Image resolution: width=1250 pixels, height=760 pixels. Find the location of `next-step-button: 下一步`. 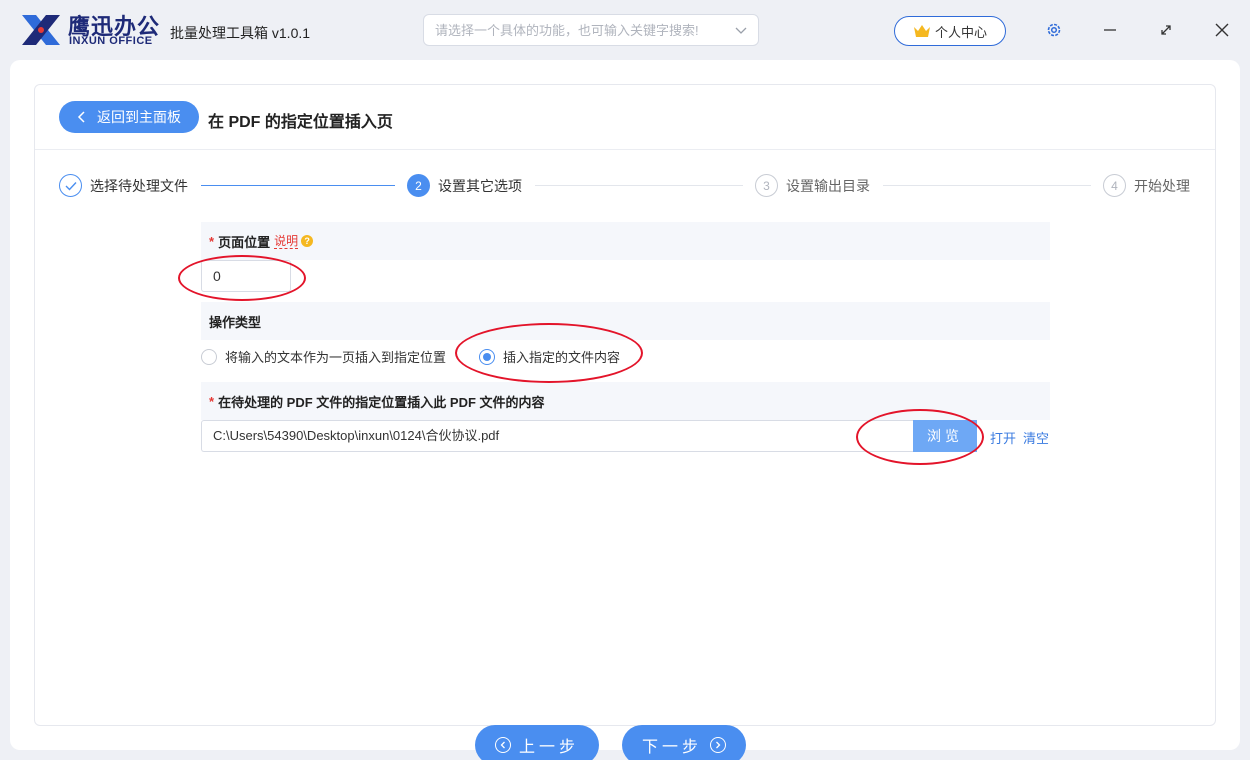

next-step-button: 下一步 is located at coordinates (684, 742).